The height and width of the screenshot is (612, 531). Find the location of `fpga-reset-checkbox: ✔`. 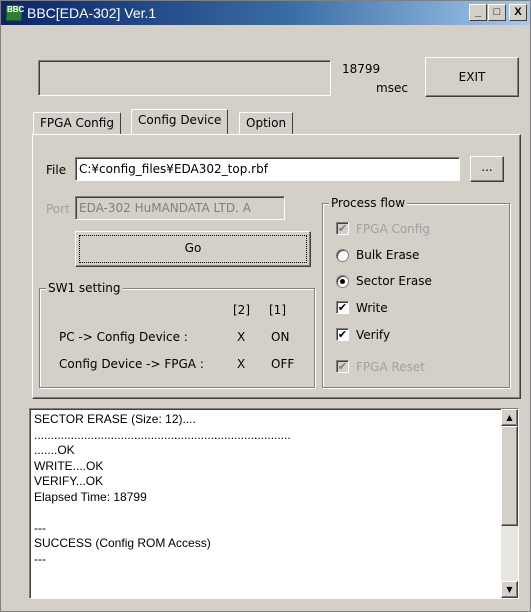

fpga-reset-checkbox: ✔ is located at coordinates (342, 366).